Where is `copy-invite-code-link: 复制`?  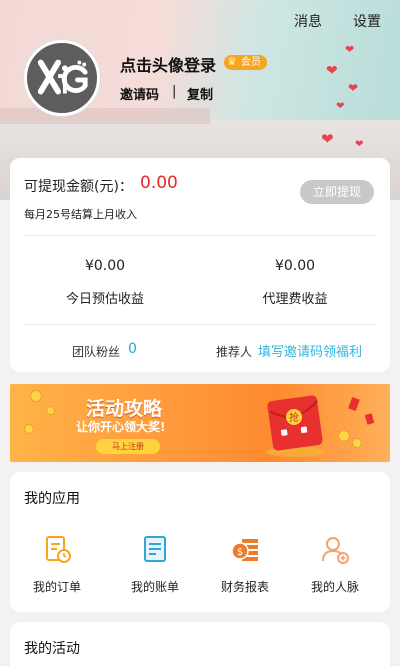 copy-invite-code-link: 复制 is located at coordinates (200, 93).